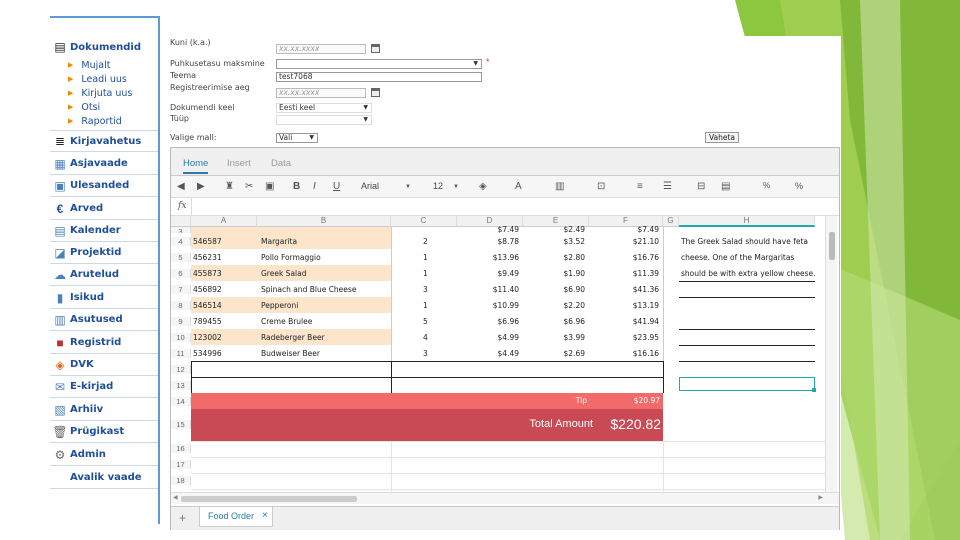  I want to click on selected-cell-h13, so click(747, 384).